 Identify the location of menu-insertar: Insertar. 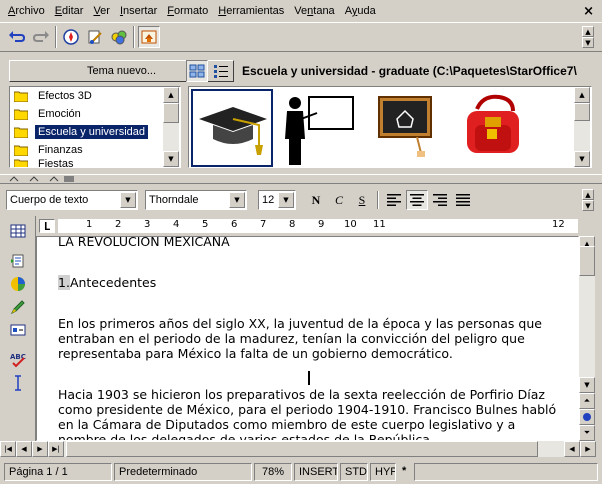
(138, 11).